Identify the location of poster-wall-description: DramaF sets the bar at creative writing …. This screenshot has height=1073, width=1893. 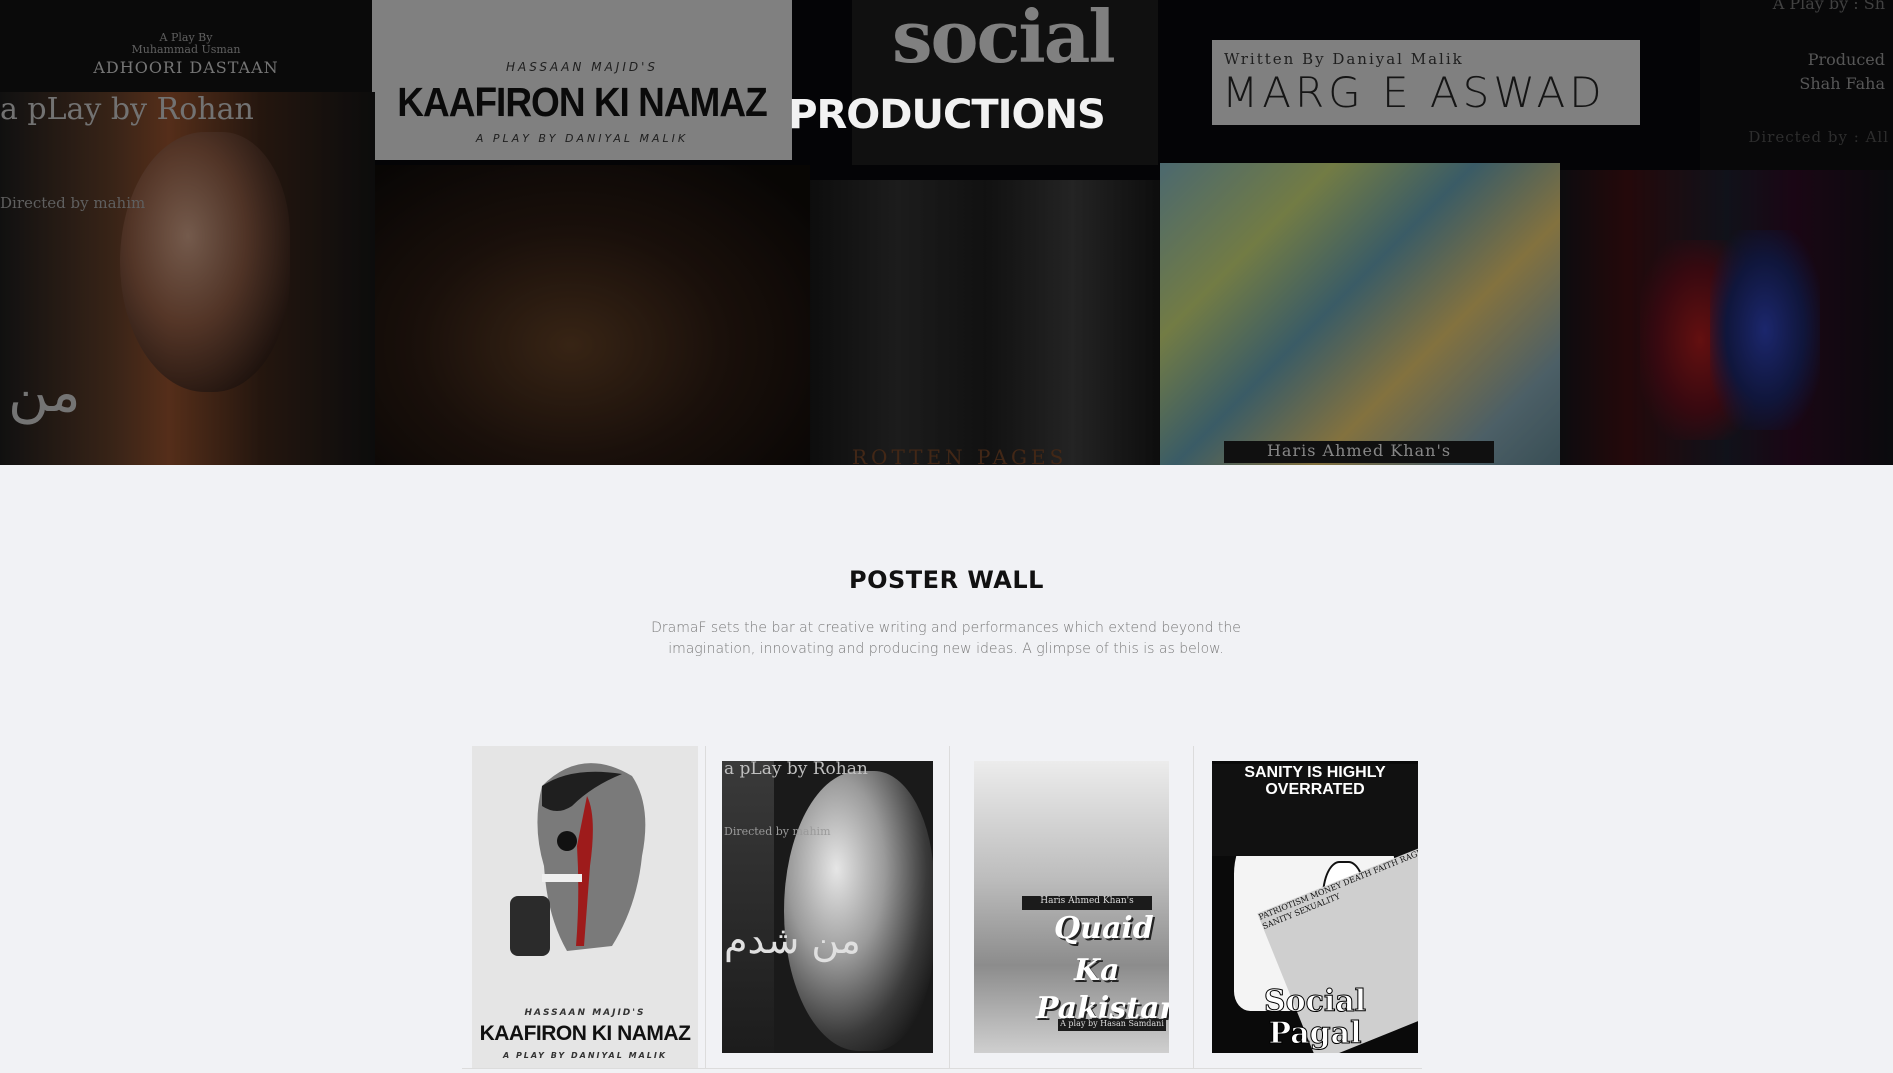
(946, 638).